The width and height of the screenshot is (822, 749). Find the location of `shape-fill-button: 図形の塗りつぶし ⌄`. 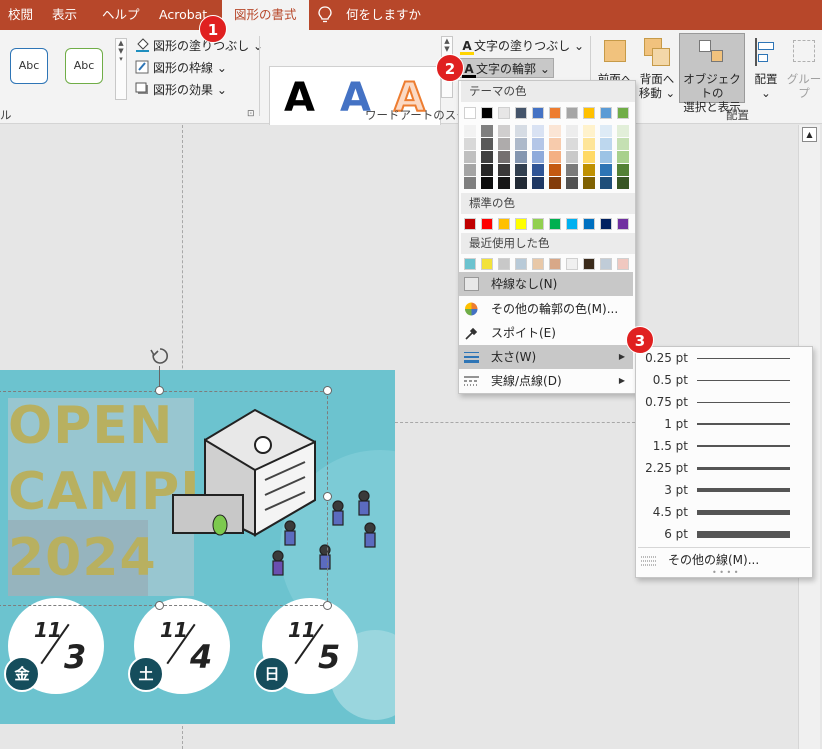

shape-fill-button: 図形の塗りつぶし ⌄ is located at coordinates (199, 46).